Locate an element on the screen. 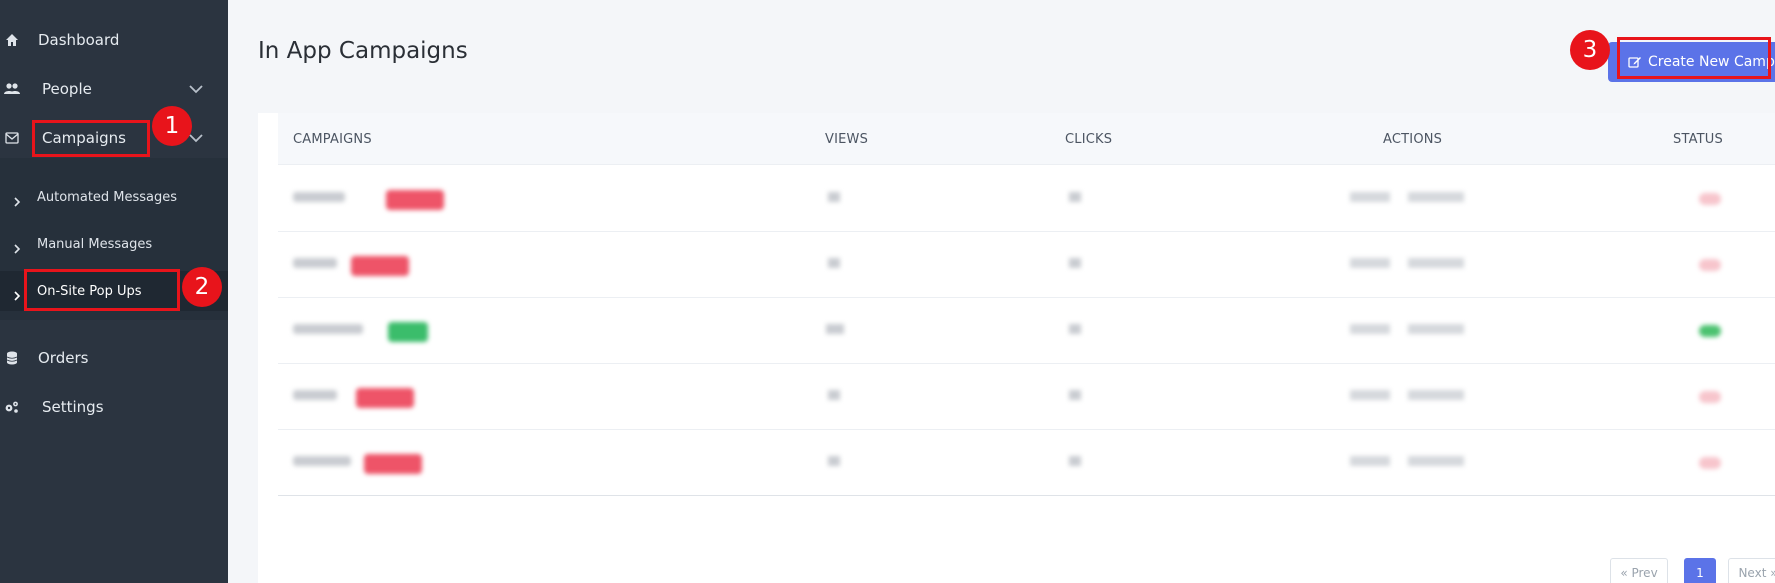  sidebar-item-label: Settings is located at coordinates (73, 407).